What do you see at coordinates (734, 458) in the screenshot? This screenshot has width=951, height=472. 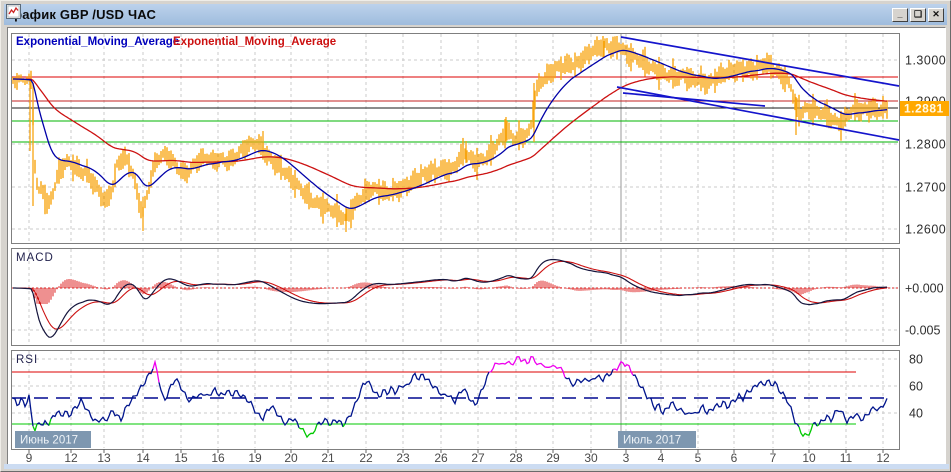 I see `x-axis-tick-label: 6` at bounding box center [734, 458].